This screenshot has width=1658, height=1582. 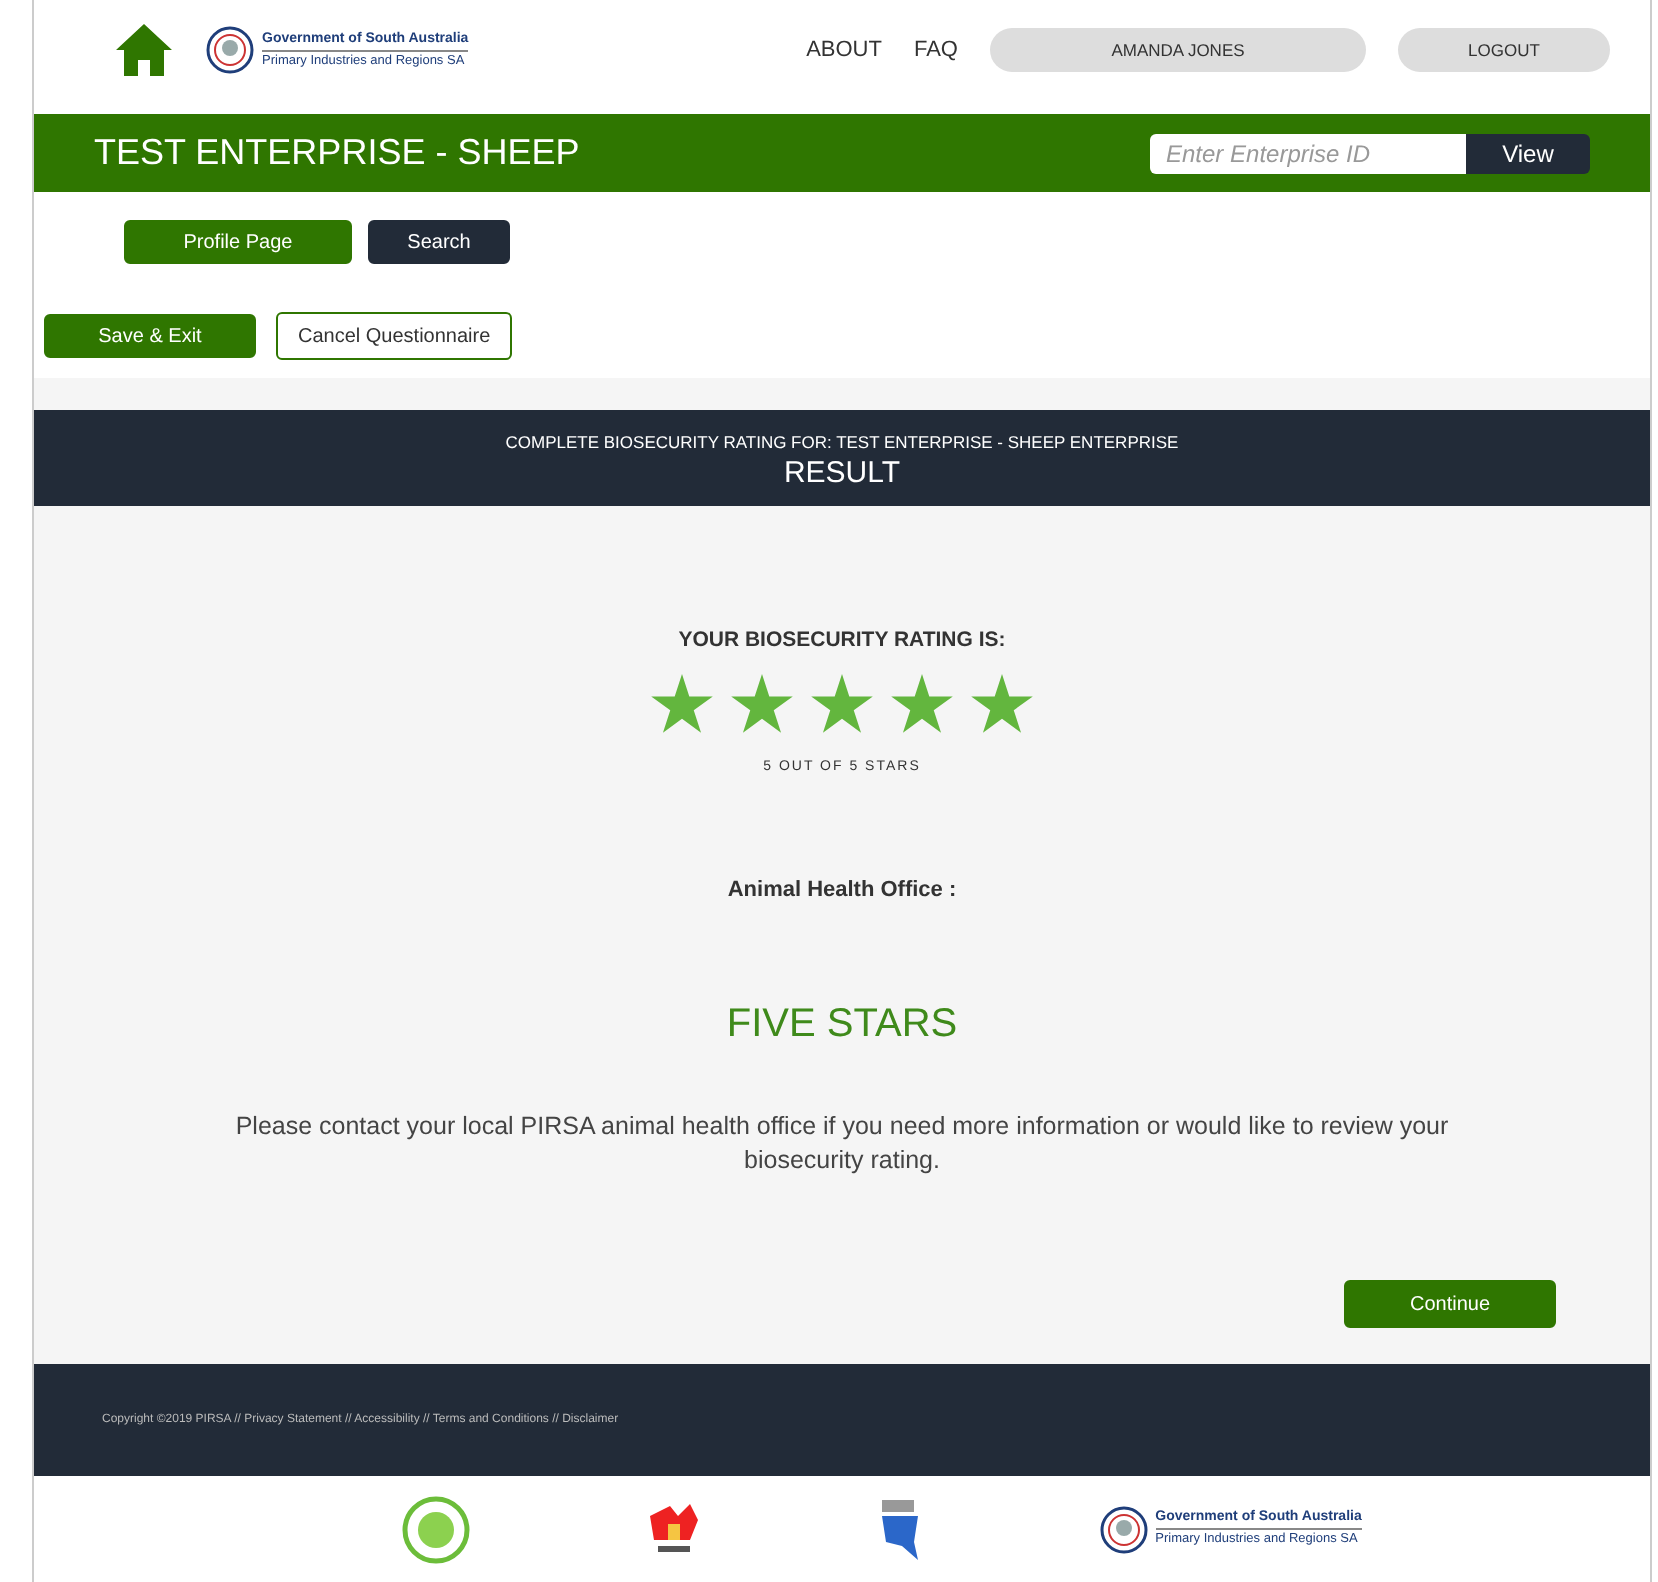 I want to click on tab-button: Search, so click(x=439, y=242).